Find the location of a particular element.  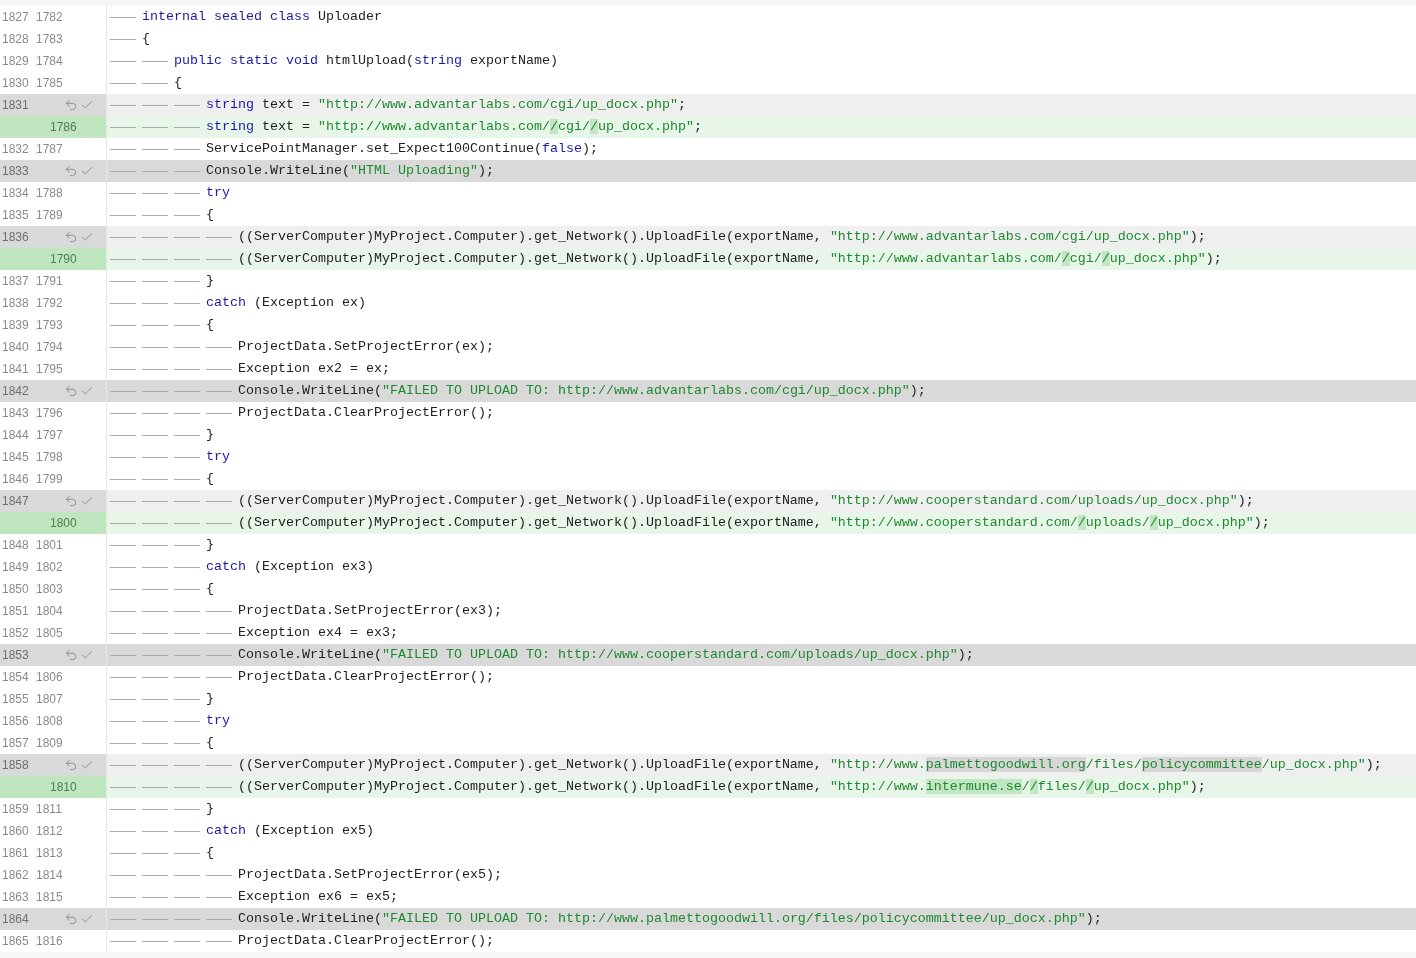

code-line: Exception ex6 = ex5; is located at coordinates (318, 897).